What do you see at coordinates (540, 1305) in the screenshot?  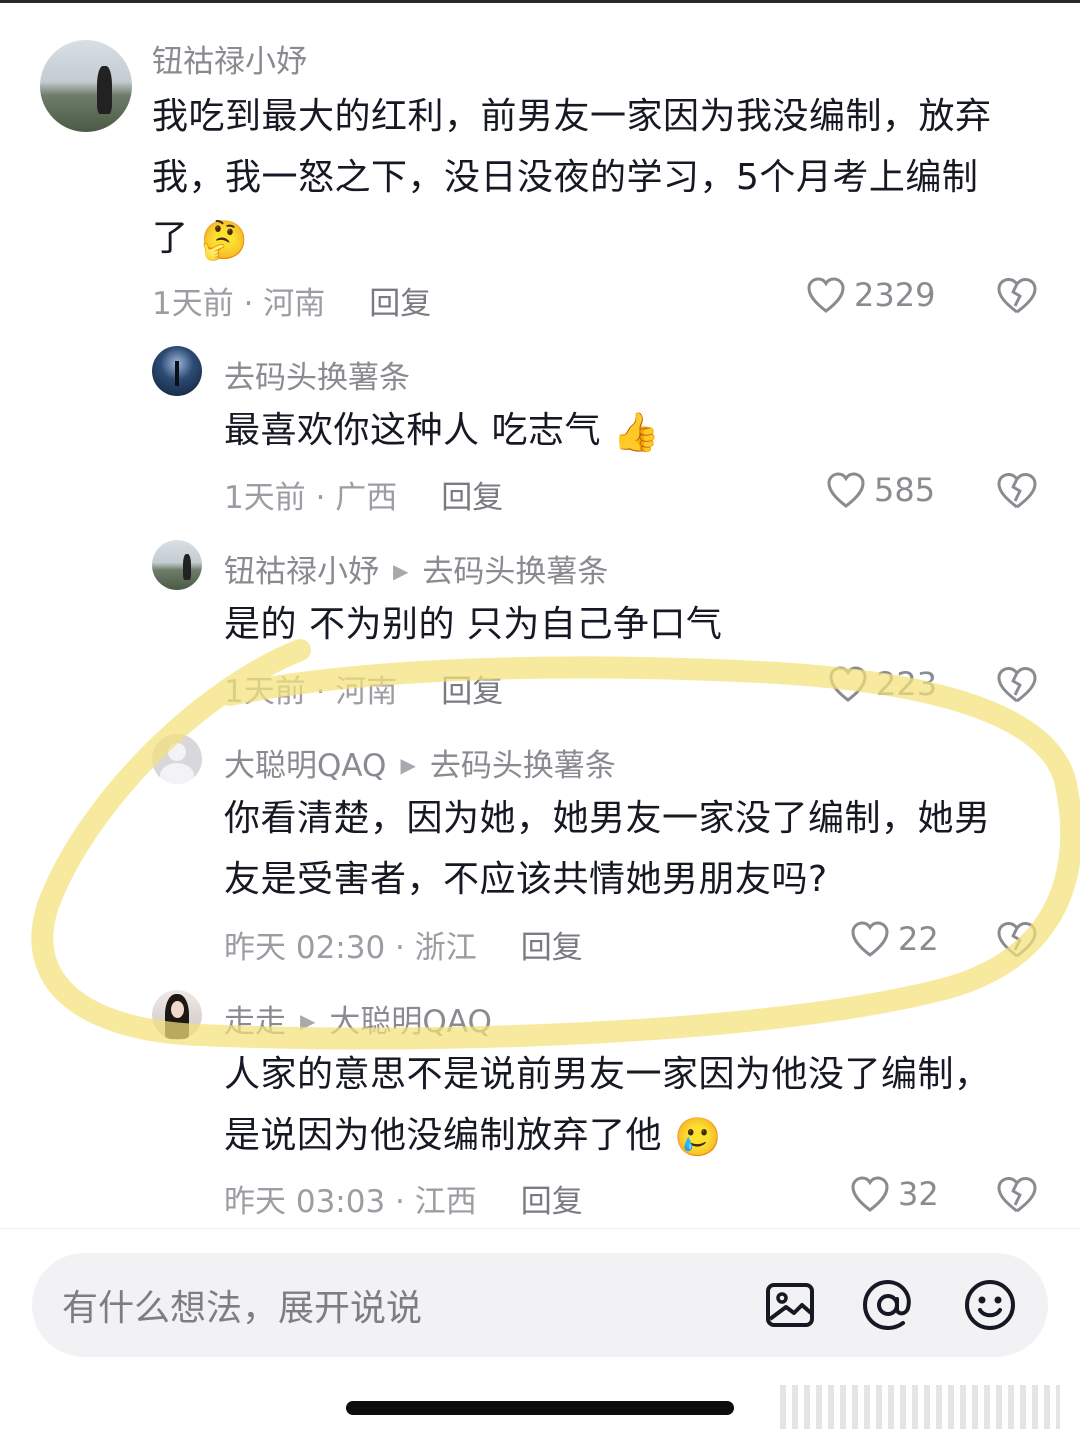 I see `comment-input: 有什么想法，展开说说` at bounding box center [540, 1305].